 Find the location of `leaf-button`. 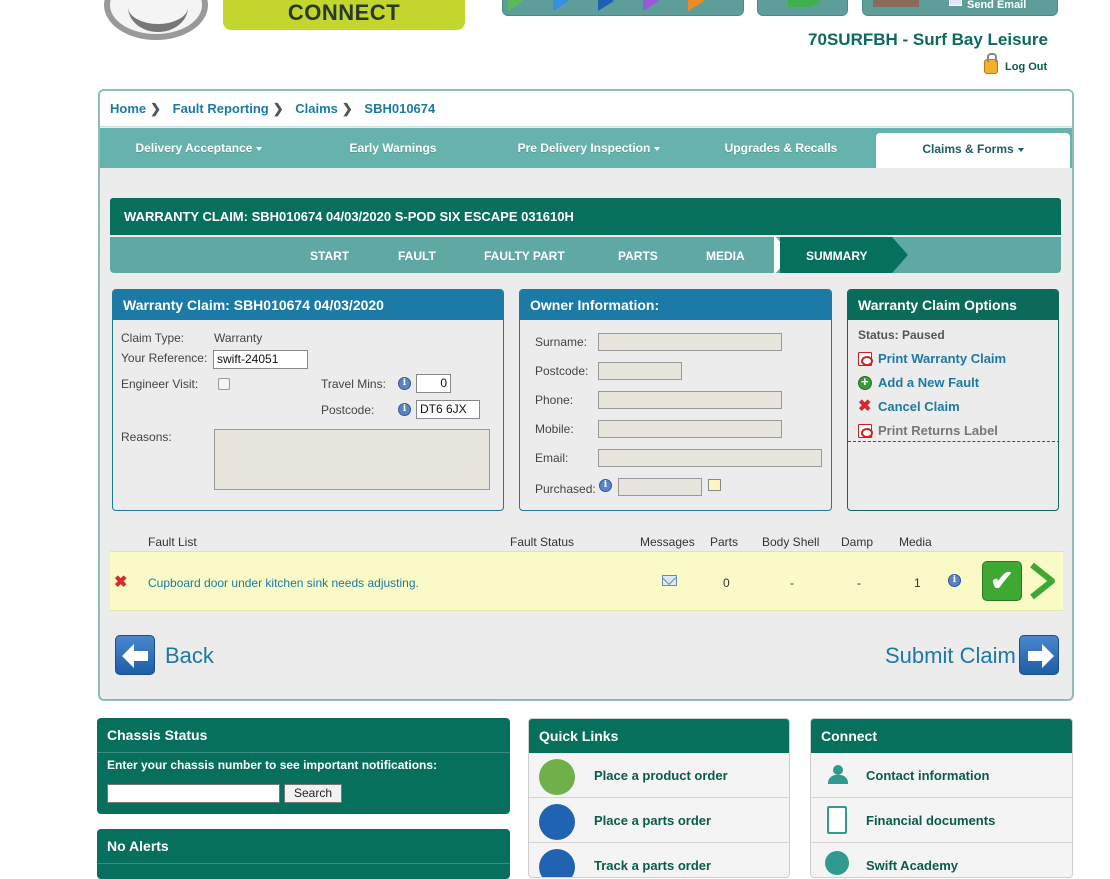

leaf-button is located at coordinates (802, 8).